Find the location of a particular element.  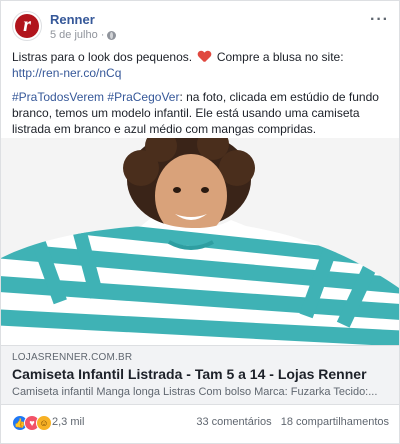

product-link: http://ren-ner.co/nCq is located at coordinates (66, 73).